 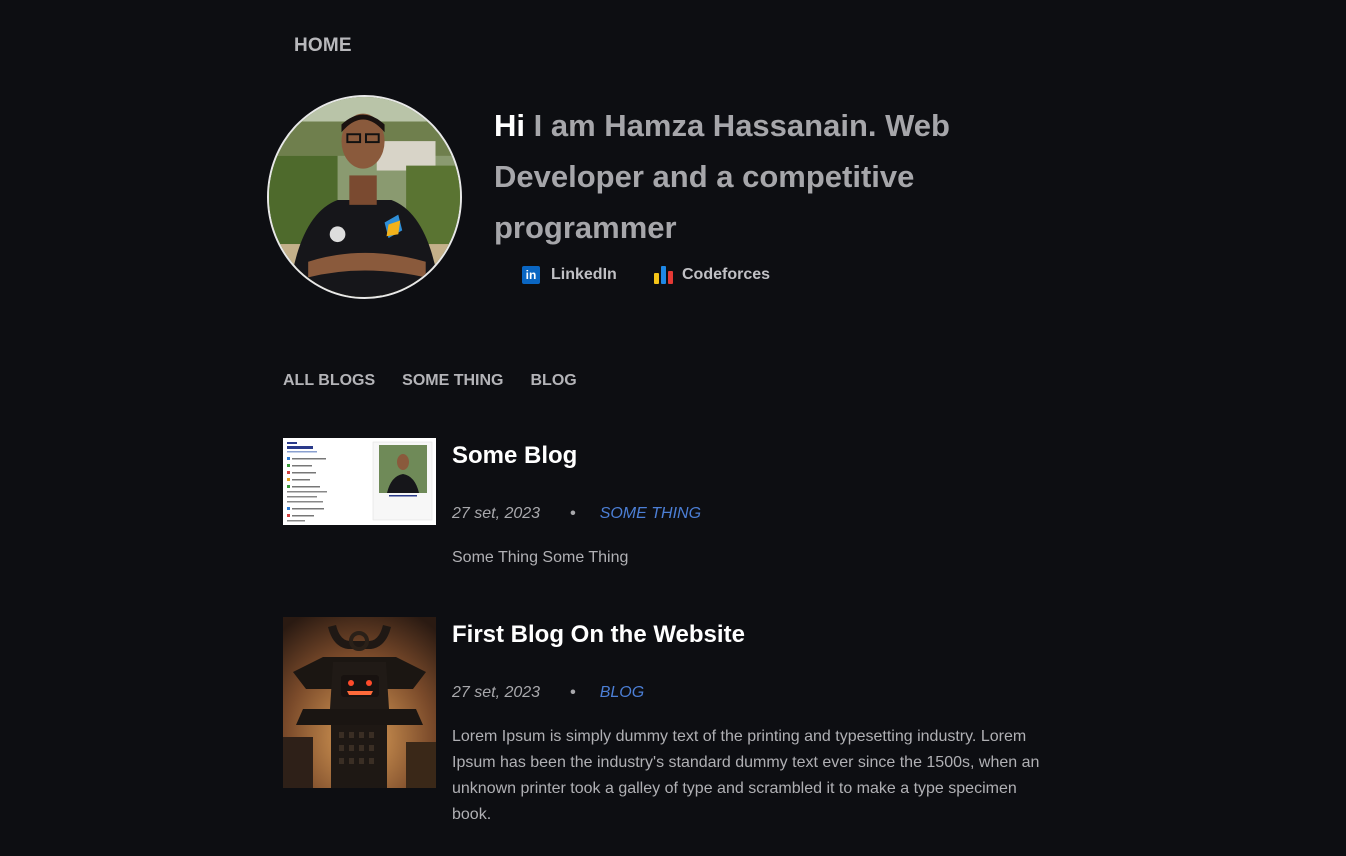 What do you see at coordinates (323, 46) in the screenshot?
I see `home-link: HOME` at bounding box center [323, 46].